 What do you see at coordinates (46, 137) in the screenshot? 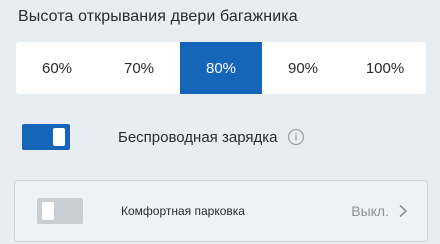
I see `wireless-charging-toggle` at bounding box center [46, 137].